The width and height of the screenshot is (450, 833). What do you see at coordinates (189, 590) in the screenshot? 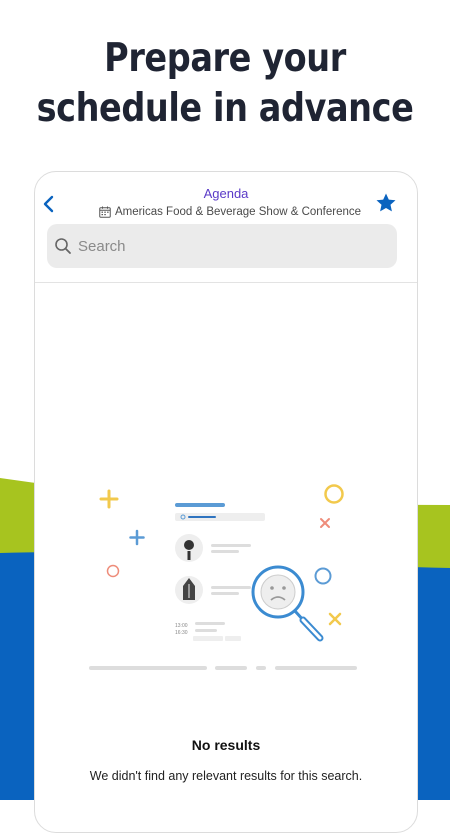
I see `building-icon` at bounding box center [189, 590].